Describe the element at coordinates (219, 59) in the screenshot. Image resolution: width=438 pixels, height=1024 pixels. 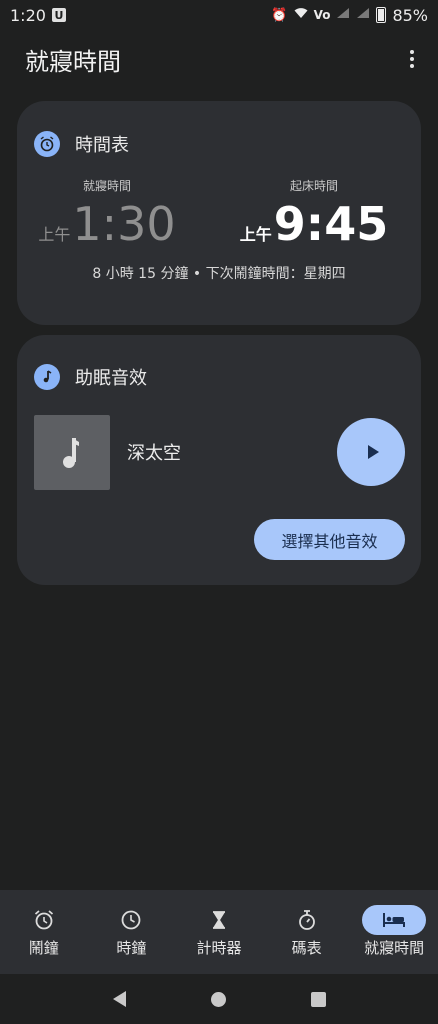
I see `app-header: 就寢時間` at that location.